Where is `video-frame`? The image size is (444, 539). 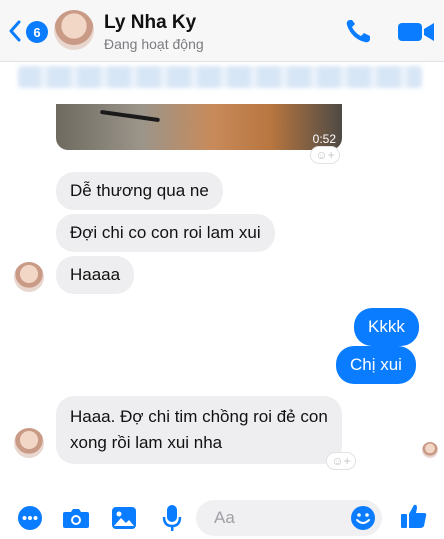
video-frame is located at coordinates (130, 116).